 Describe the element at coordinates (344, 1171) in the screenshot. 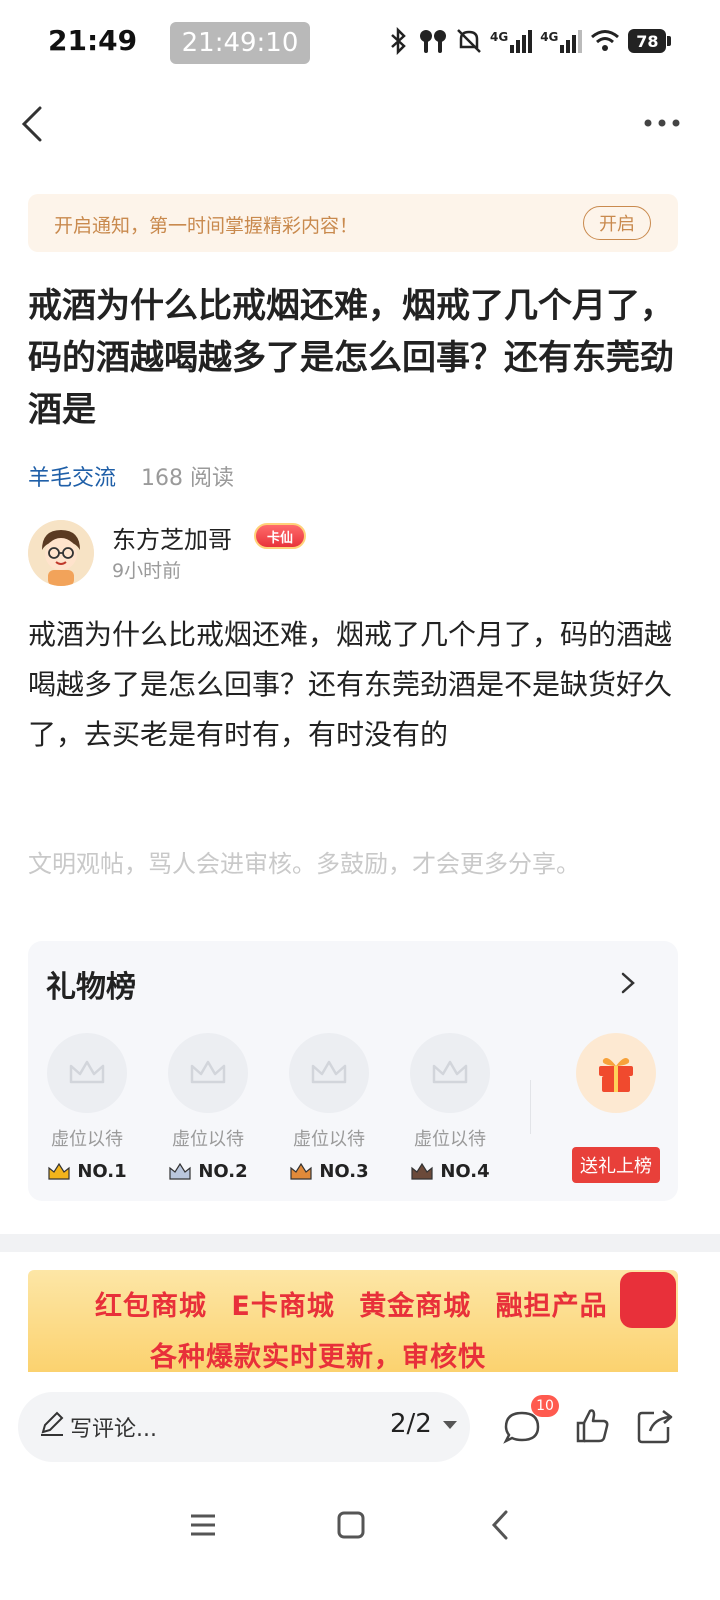

I see `rank-label: NO.3` at that location.